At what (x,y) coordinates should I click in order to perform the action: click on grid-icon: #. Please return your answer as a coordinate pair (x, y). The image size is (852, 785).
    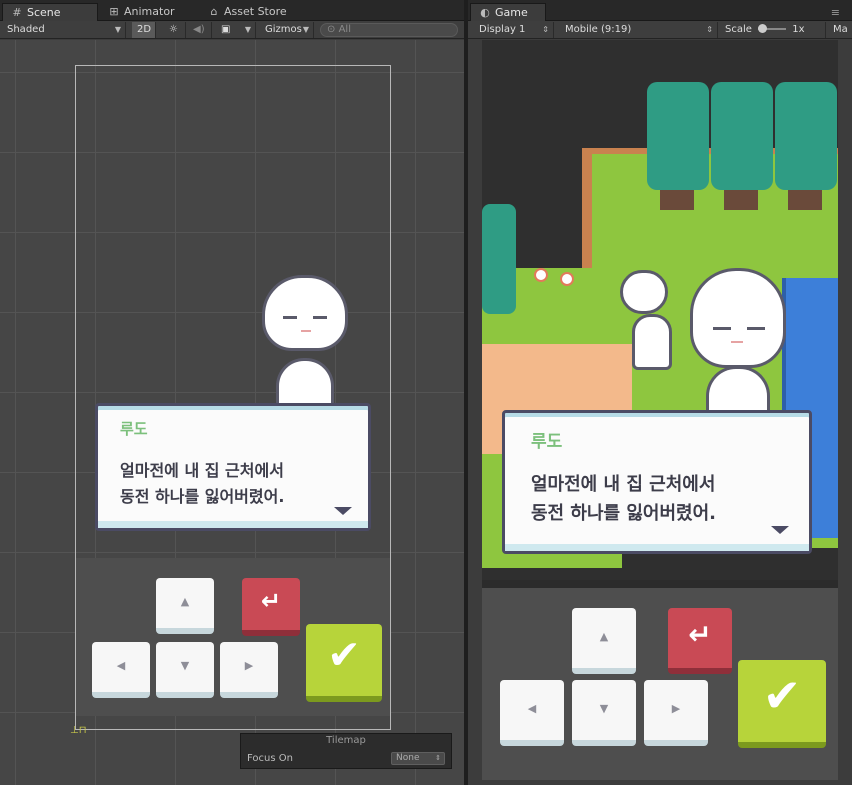
    Looking at the image, I should click on (17, 12).